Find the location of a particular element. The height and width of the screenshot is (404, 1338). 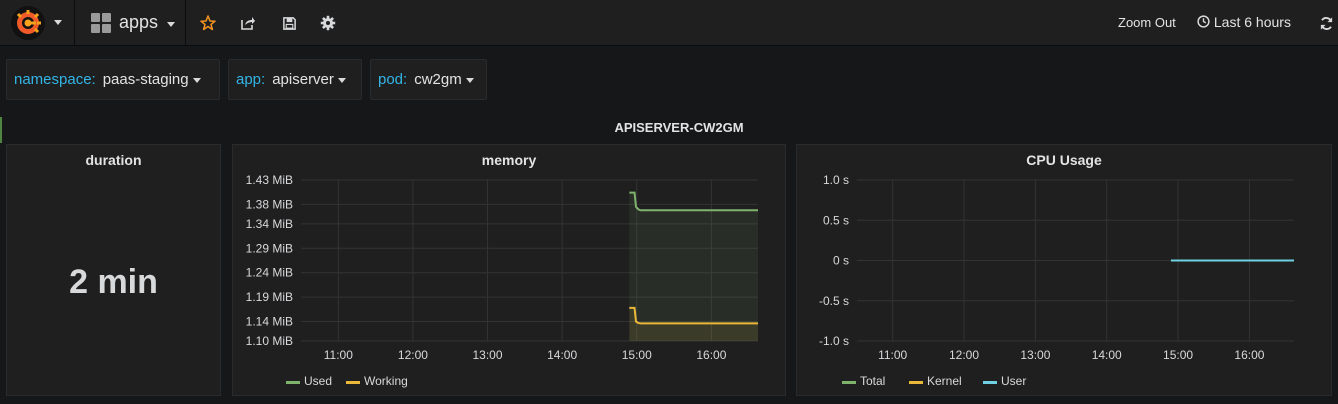

star-button is located at coordinates (208, 23).